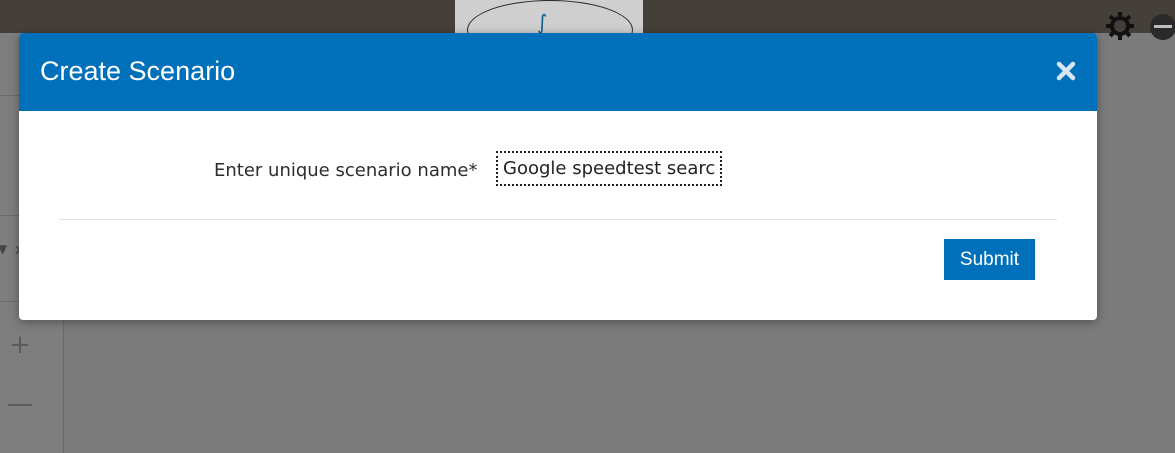 The image size is (1175, 453). What do you see at coordinates (346, 170) in the screenshot?
I see `scenario-name-label: Enter unique scenario name*` at bounding box center [346, 170].